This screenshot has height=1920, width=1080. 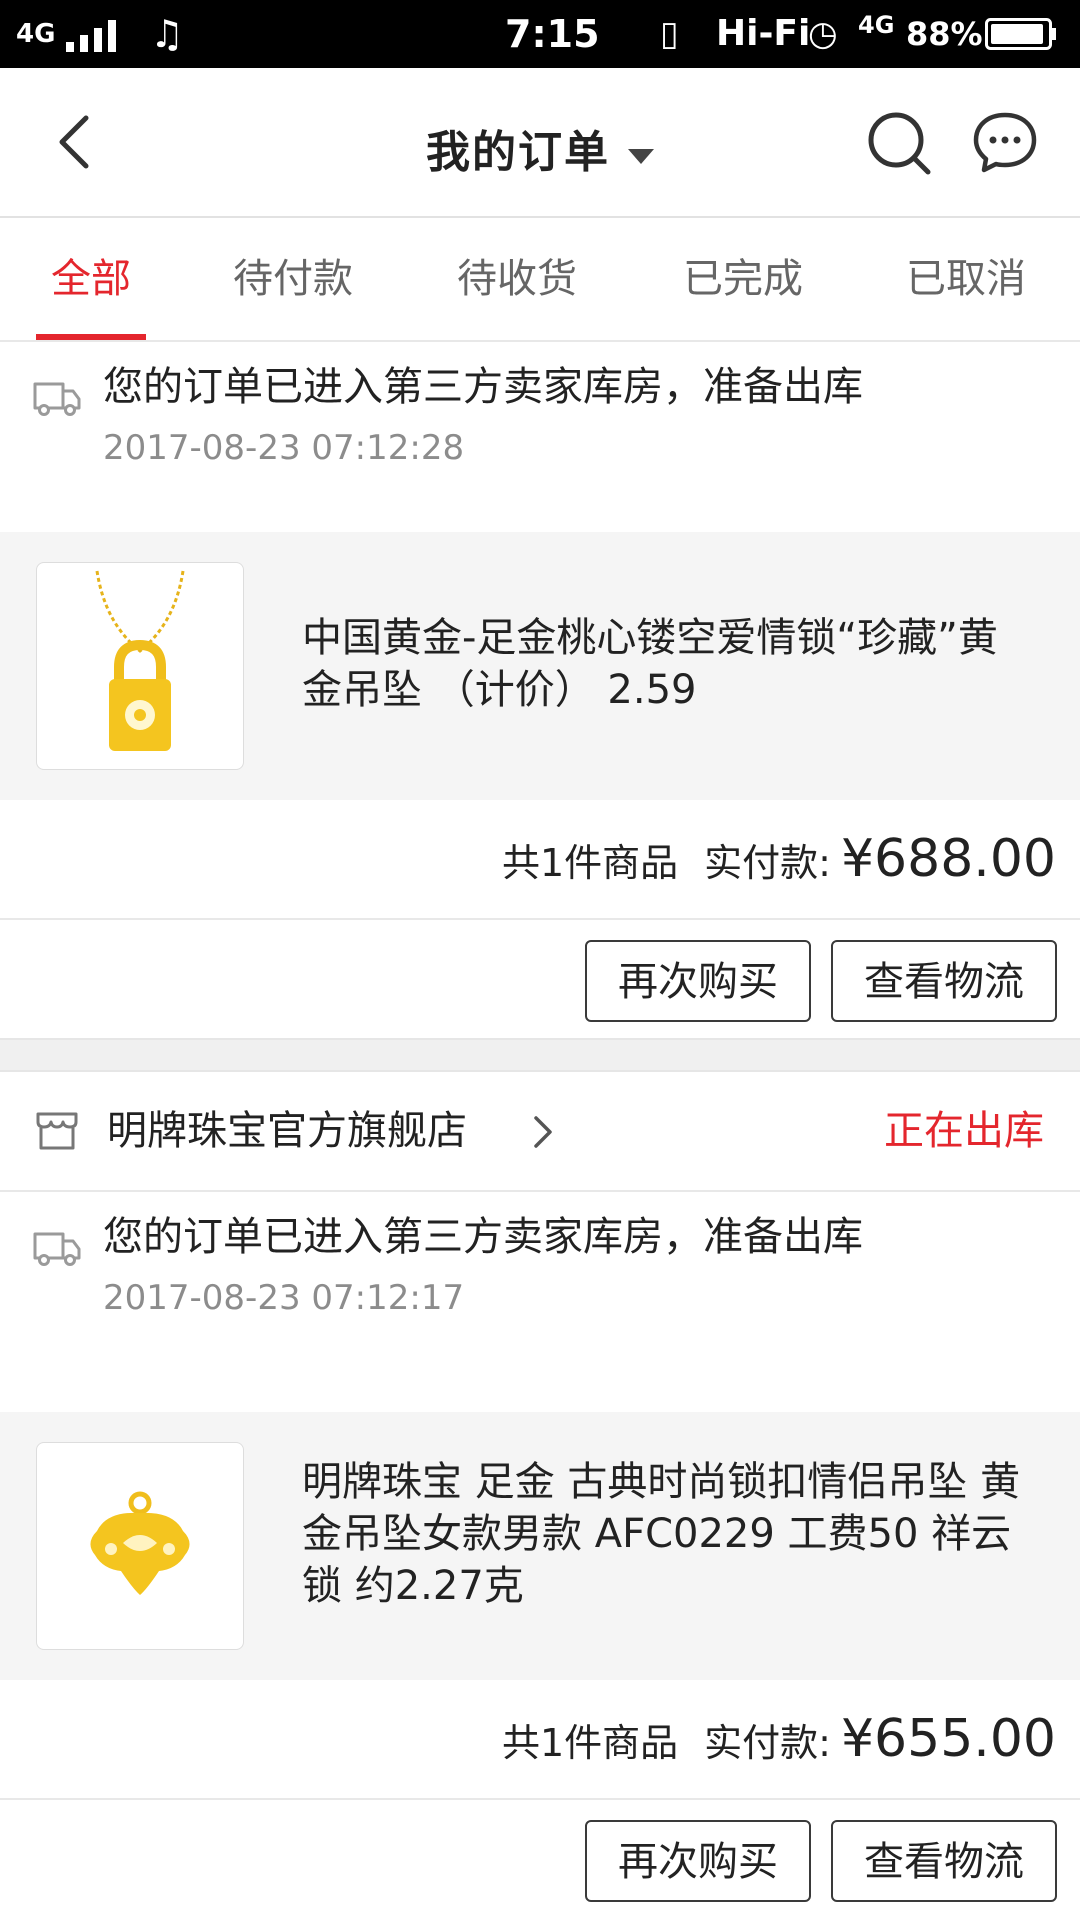 I want to click on lock-pendant-icon, so click(x=140, y=660).